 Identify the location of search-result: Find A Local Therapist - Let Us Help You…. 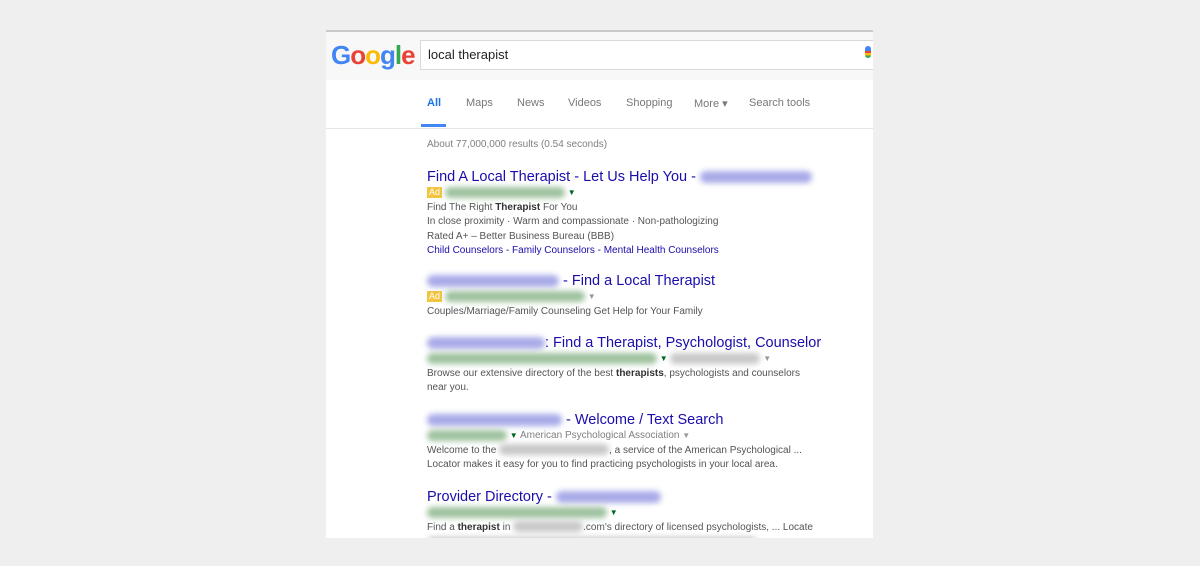
(637, 213).